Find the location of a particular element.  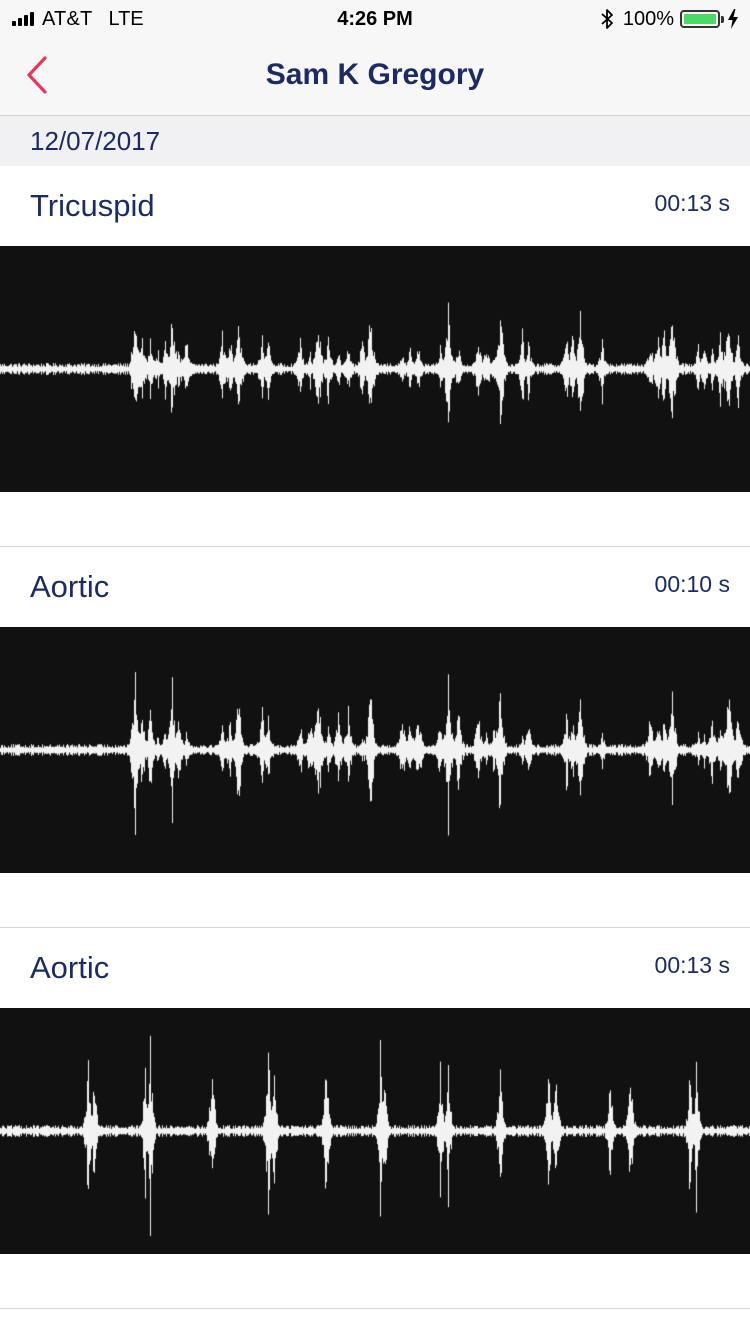

status-right: 100% is located at coordinates (669, 19).